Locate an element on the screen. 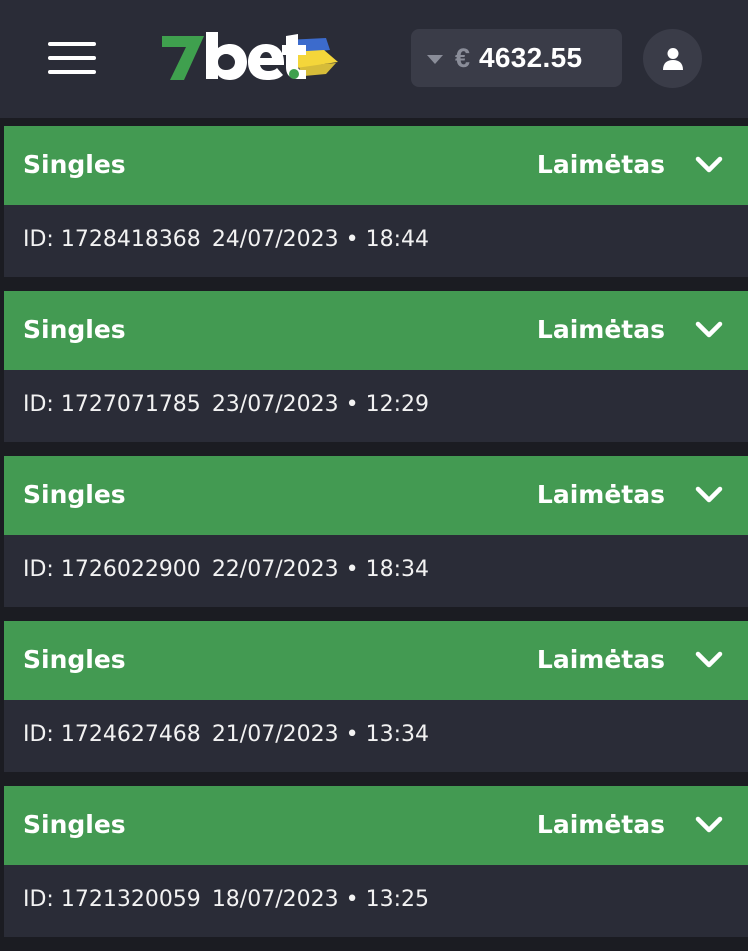 Image resolution: width=748 pixels, height=951 pixels. bet-id: ID: 1728418368 is located at coordinates (112, 239).